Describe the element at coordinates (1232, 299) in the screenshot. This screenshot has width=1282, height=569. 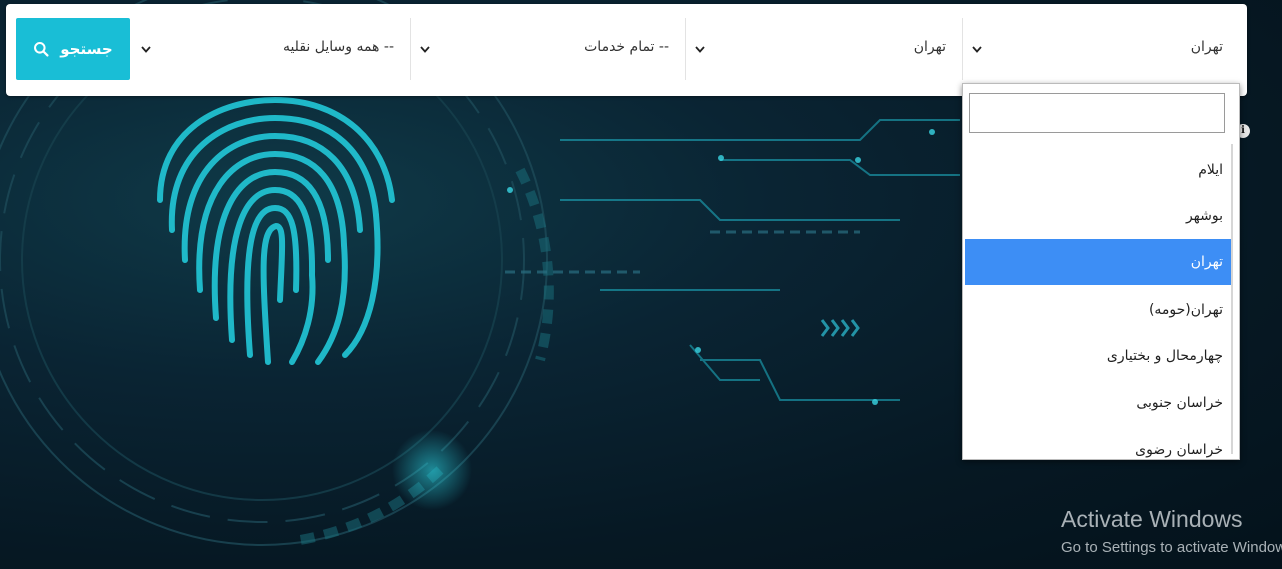
I see `dropdown-scrollbar` at that location.